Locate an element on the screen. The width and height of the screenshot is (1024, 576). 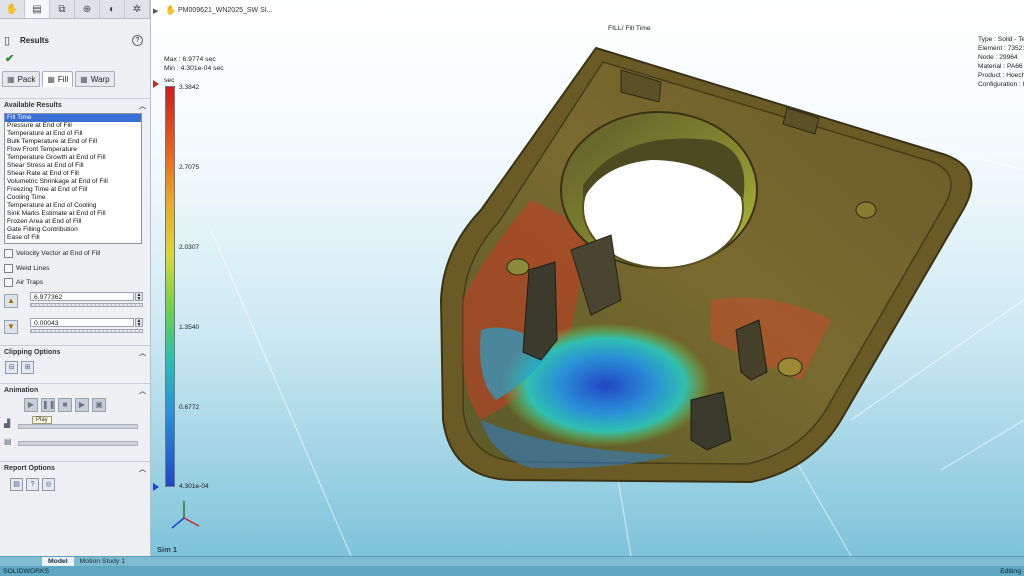
result-list-item: Cooling Time is located at coordinates (73, 198).